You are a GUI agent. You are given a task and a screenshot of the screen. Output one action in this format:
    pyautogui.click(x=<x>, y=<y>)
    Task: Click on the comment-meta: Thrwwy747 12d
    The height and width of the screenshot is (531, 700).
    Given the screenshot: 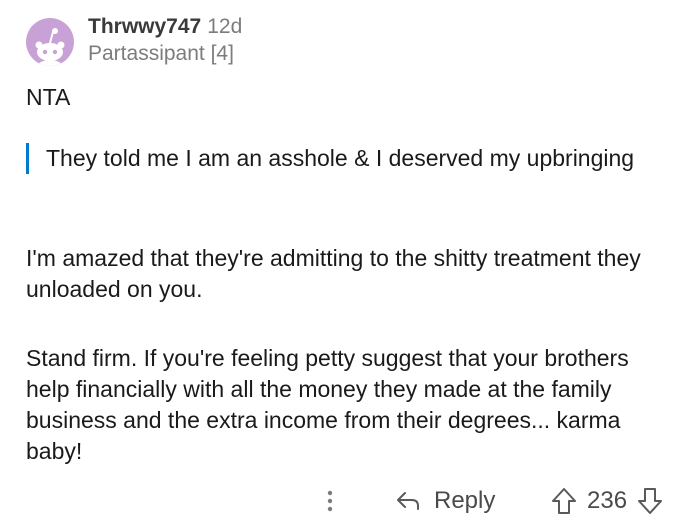 What is the action you would take?
    pyautogui.click(x=165, y=27)
    